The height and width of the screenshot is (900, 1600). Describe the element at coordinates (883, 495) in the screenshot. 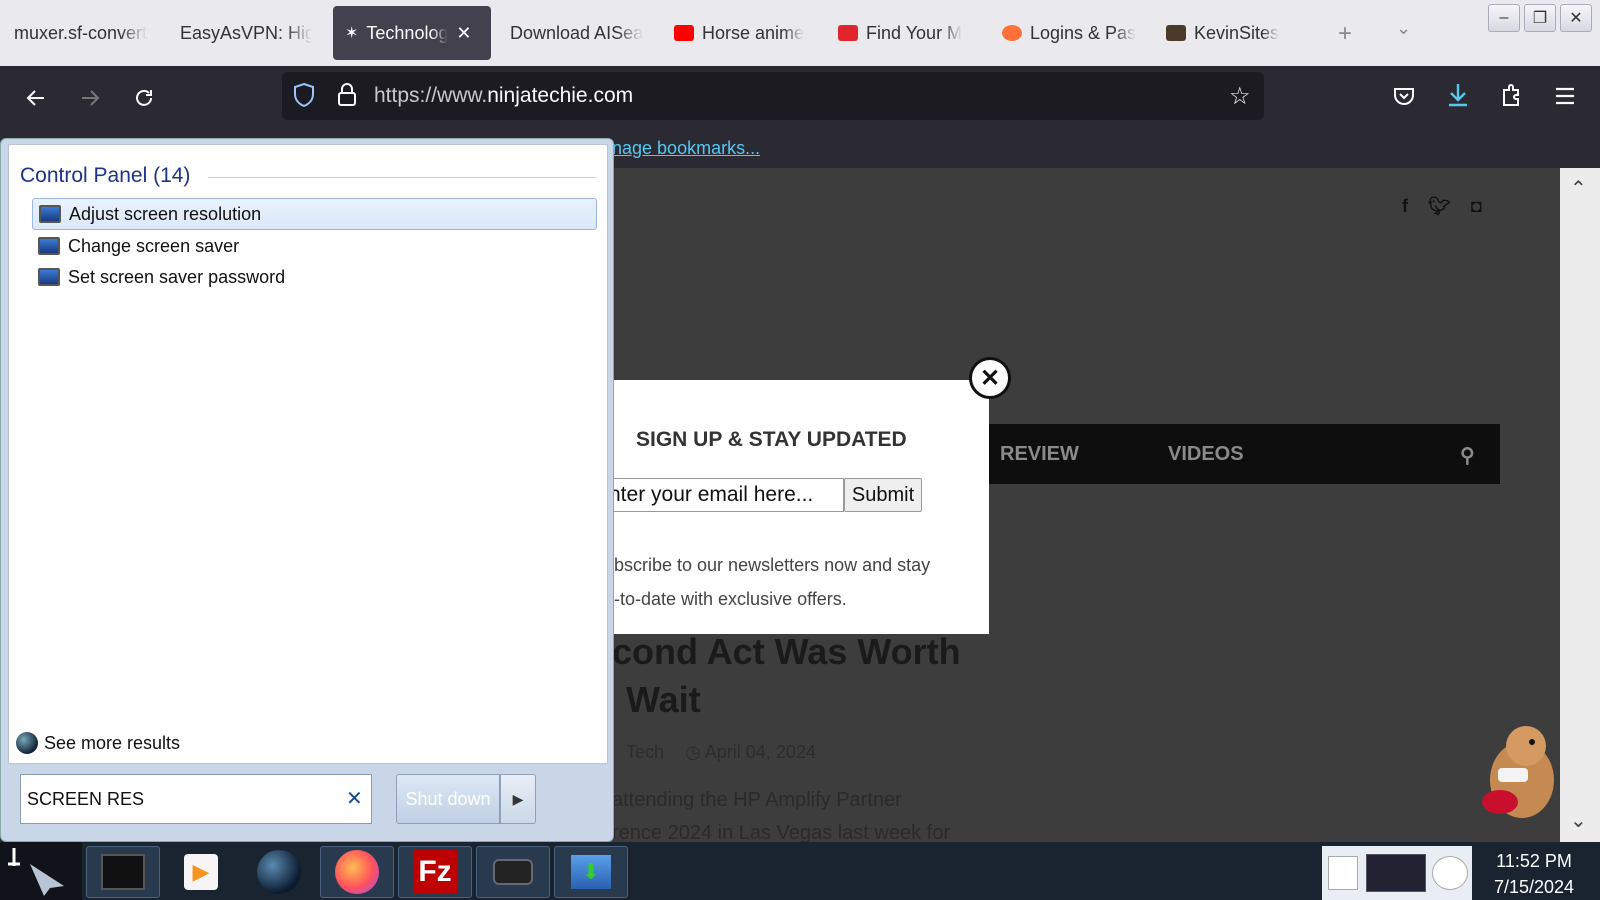

I see `submit-button: Submit` at that location.